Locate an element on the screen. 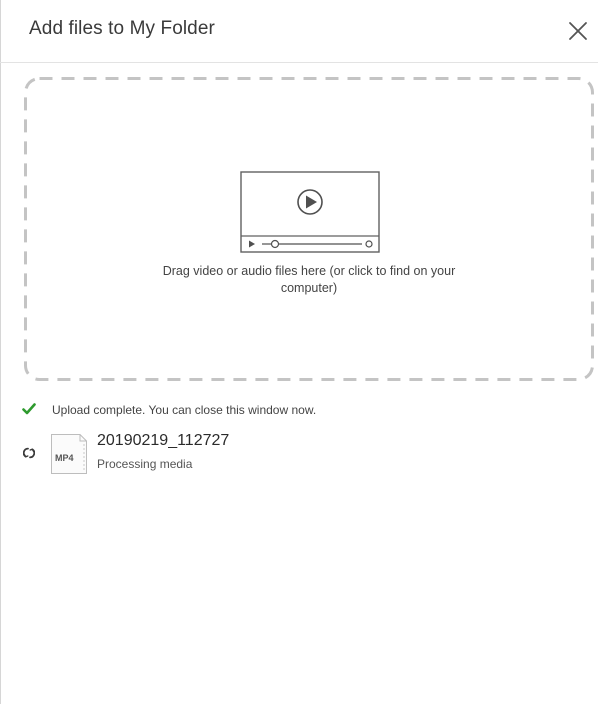 The height and width of the screenshot is (704, 598). mp4-file-icon: MP4 is located at coordinates (69, 454).